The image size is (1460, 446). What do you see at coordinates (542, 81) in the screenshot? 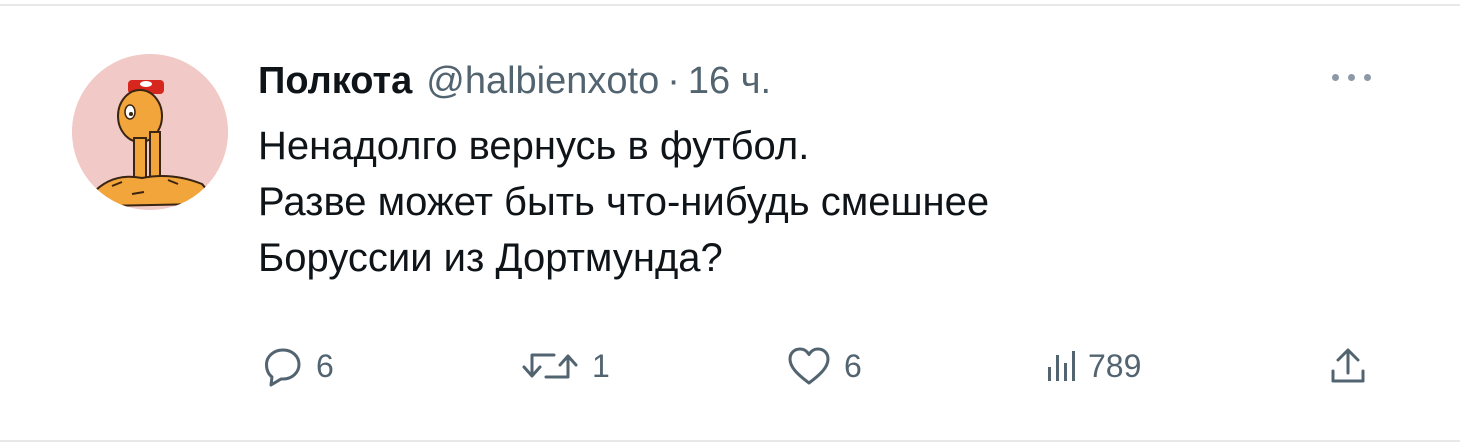
I see `author-handle: @halbienxoto` at bounding box center [542, 81].